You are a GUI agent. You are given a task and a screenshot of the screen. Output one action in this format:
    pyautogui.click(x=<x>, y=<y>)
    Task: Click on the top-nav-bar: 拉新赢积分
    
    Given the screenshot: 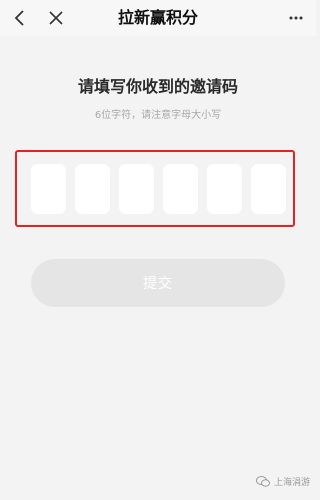 What is the action you would take?
    pyautogui.click(x=158, y=18)
    